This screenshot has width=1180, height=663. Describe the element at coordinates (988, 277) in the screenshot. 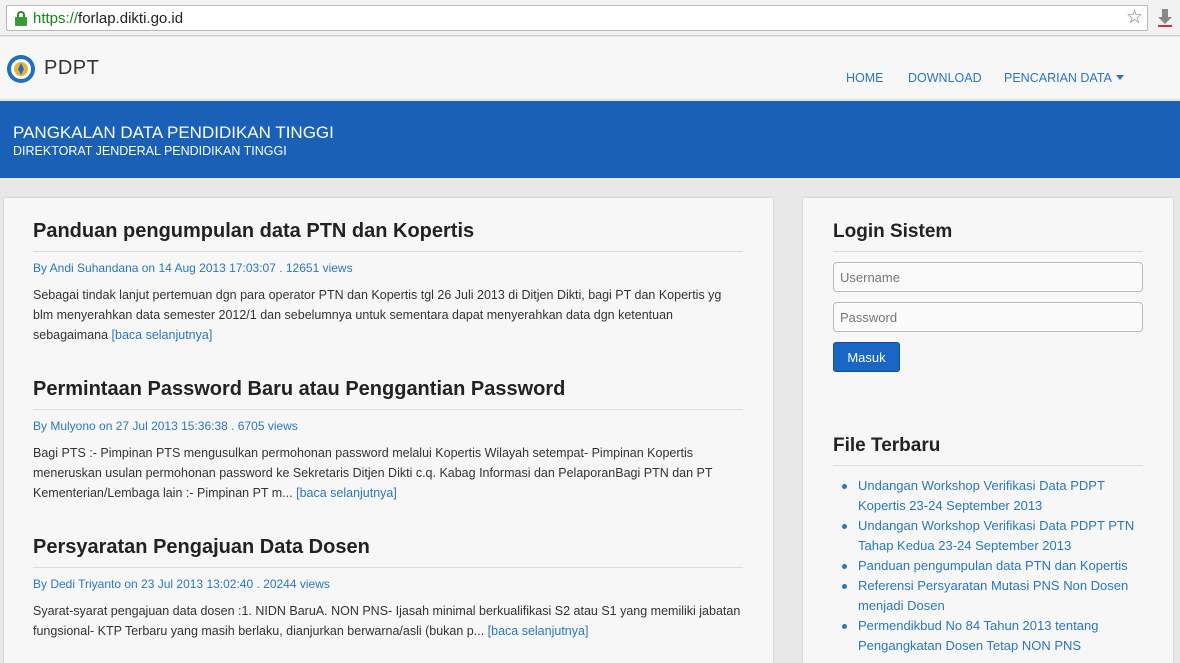

I see `username-input` at that location.